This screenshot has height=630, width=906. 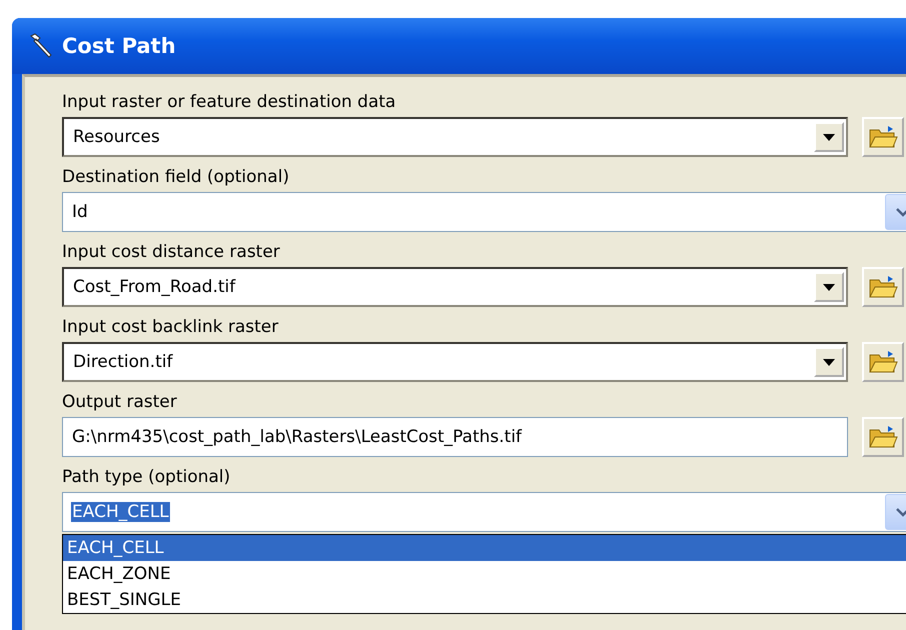 I want to click on dropdown-option: EACH_CELL, so click(x=484, y=548).